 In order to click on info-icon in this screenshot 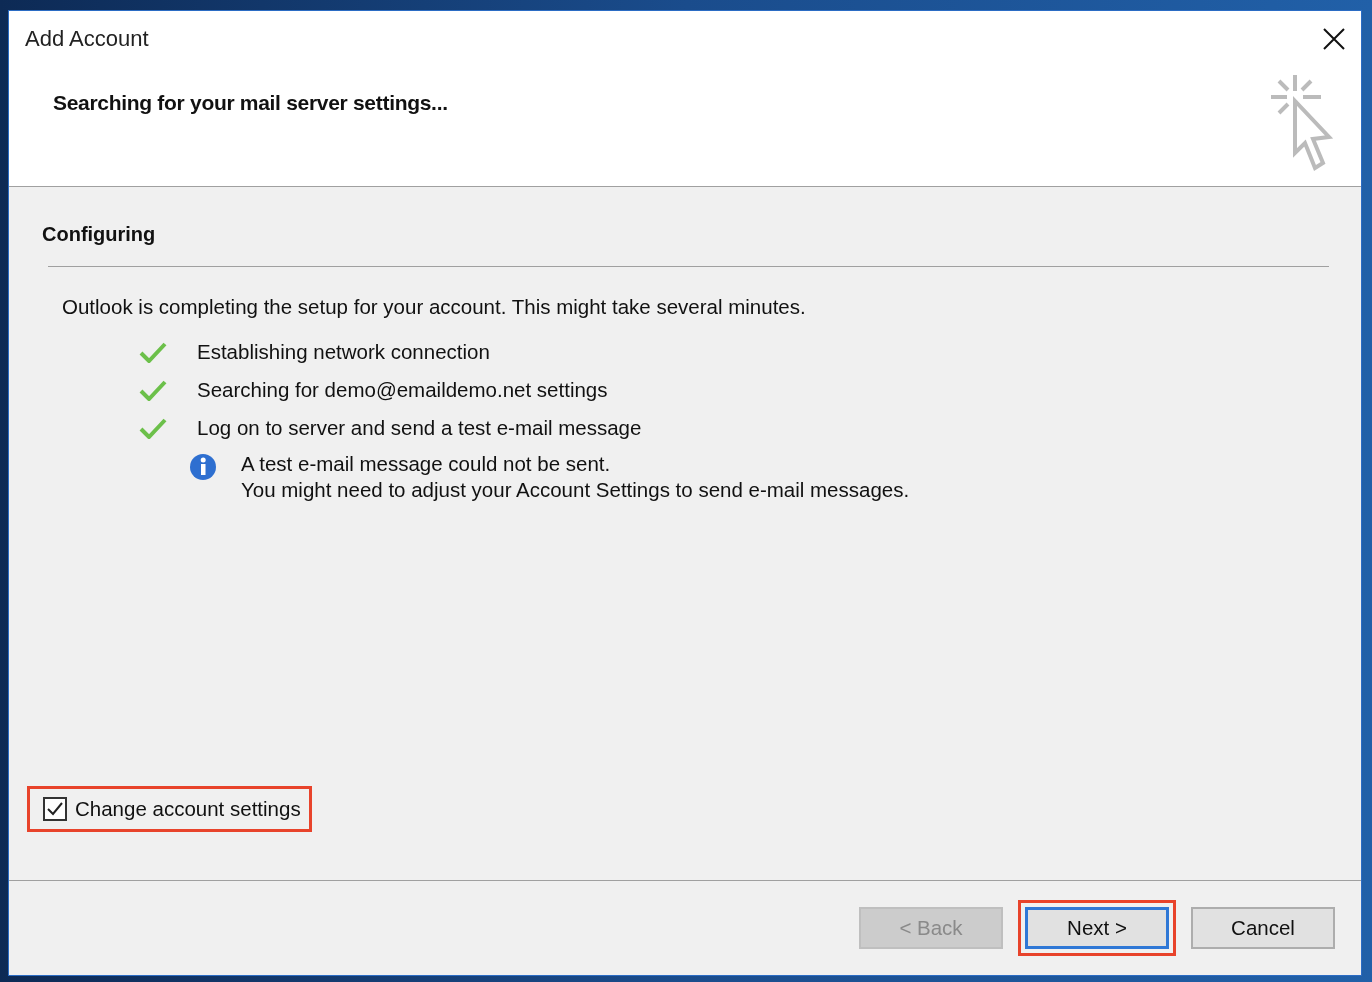, I will do `click(203, 467)`.